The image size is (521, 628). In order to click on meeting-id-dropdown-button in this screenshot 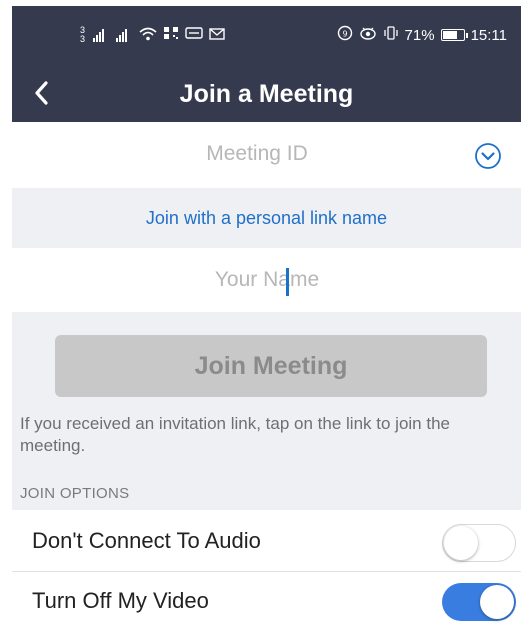, I will do `click(488, 156)`.